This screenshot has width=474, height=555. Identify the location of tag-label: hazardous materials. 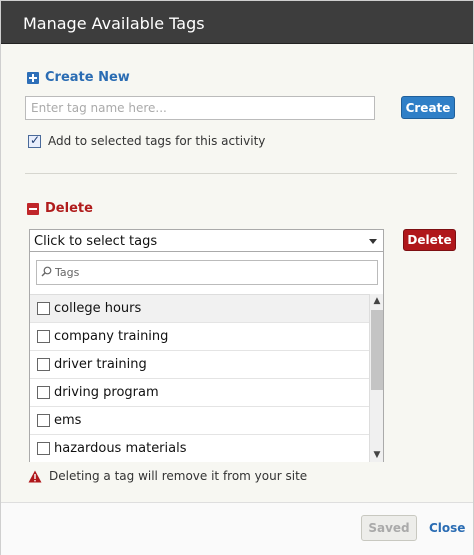
(120, 448).